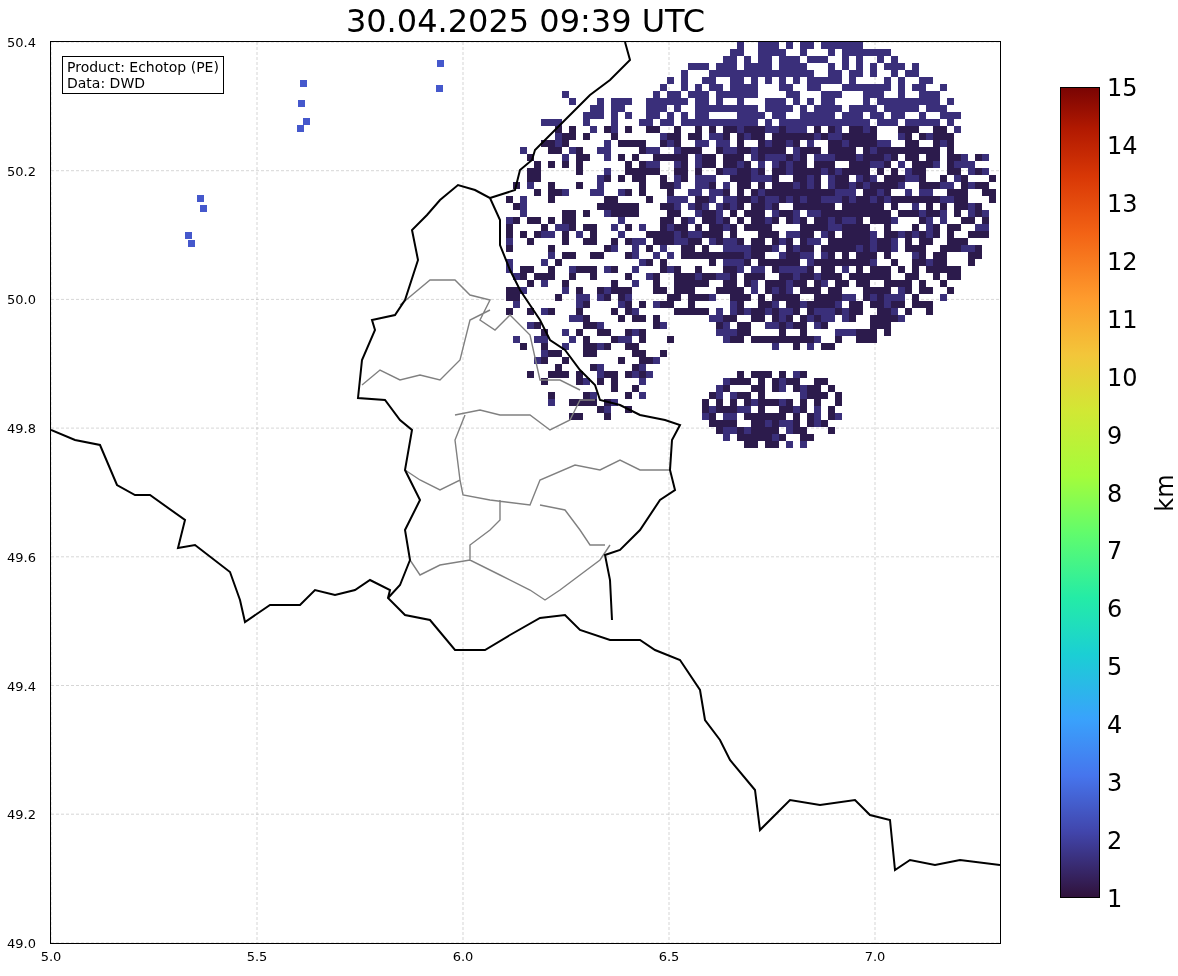 This screenshot has height=976, width=1178. Describe the element at coordinates (1115, 435) in the screenshot. I see `colorbar-tick-label: 9` at that location.